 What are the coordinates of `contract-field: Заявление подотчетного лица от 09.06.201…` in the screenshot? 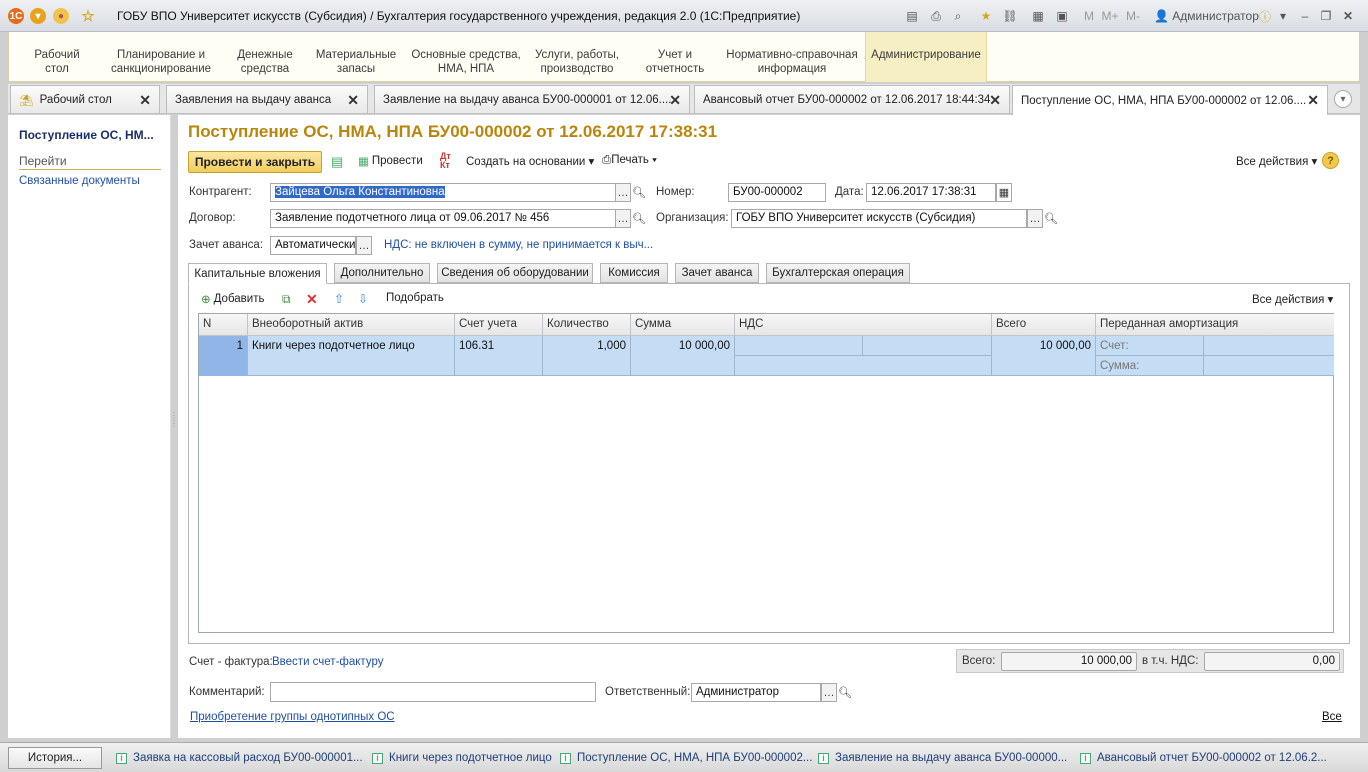 It's located at (443, 218).